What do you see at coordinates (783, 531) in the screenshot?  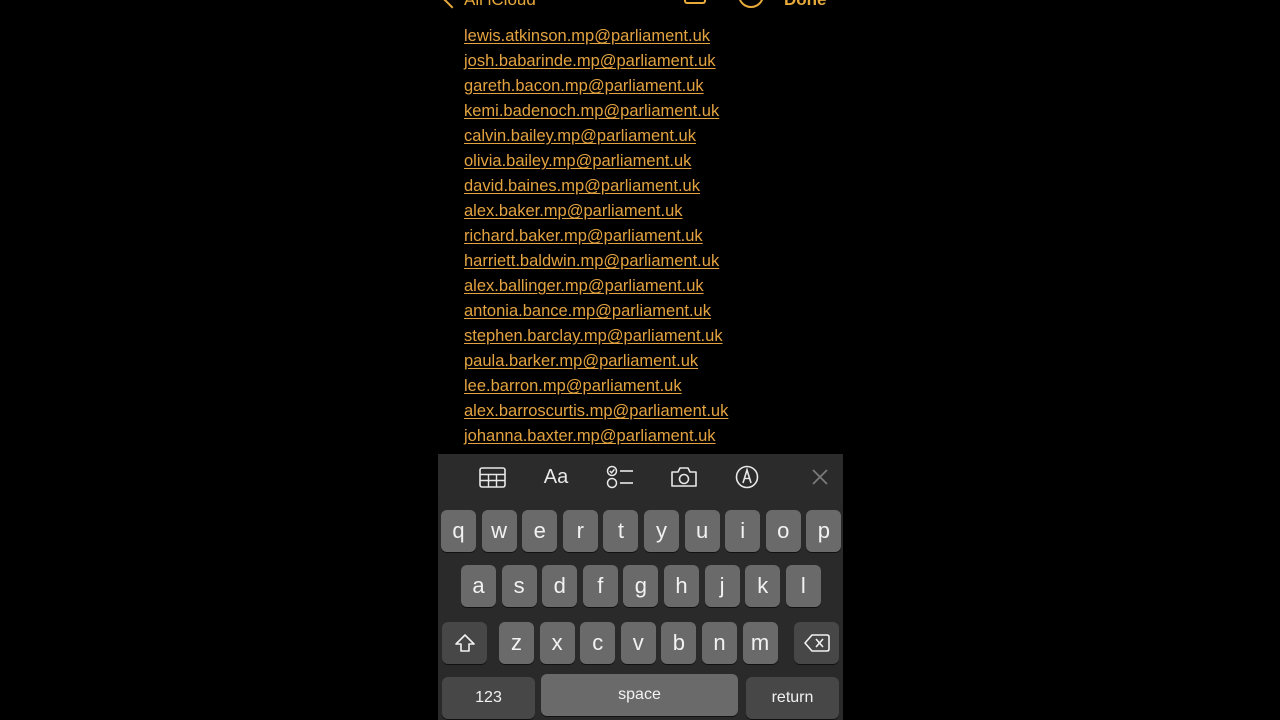 I see `key-o: o` at bounding box center [783, 531].